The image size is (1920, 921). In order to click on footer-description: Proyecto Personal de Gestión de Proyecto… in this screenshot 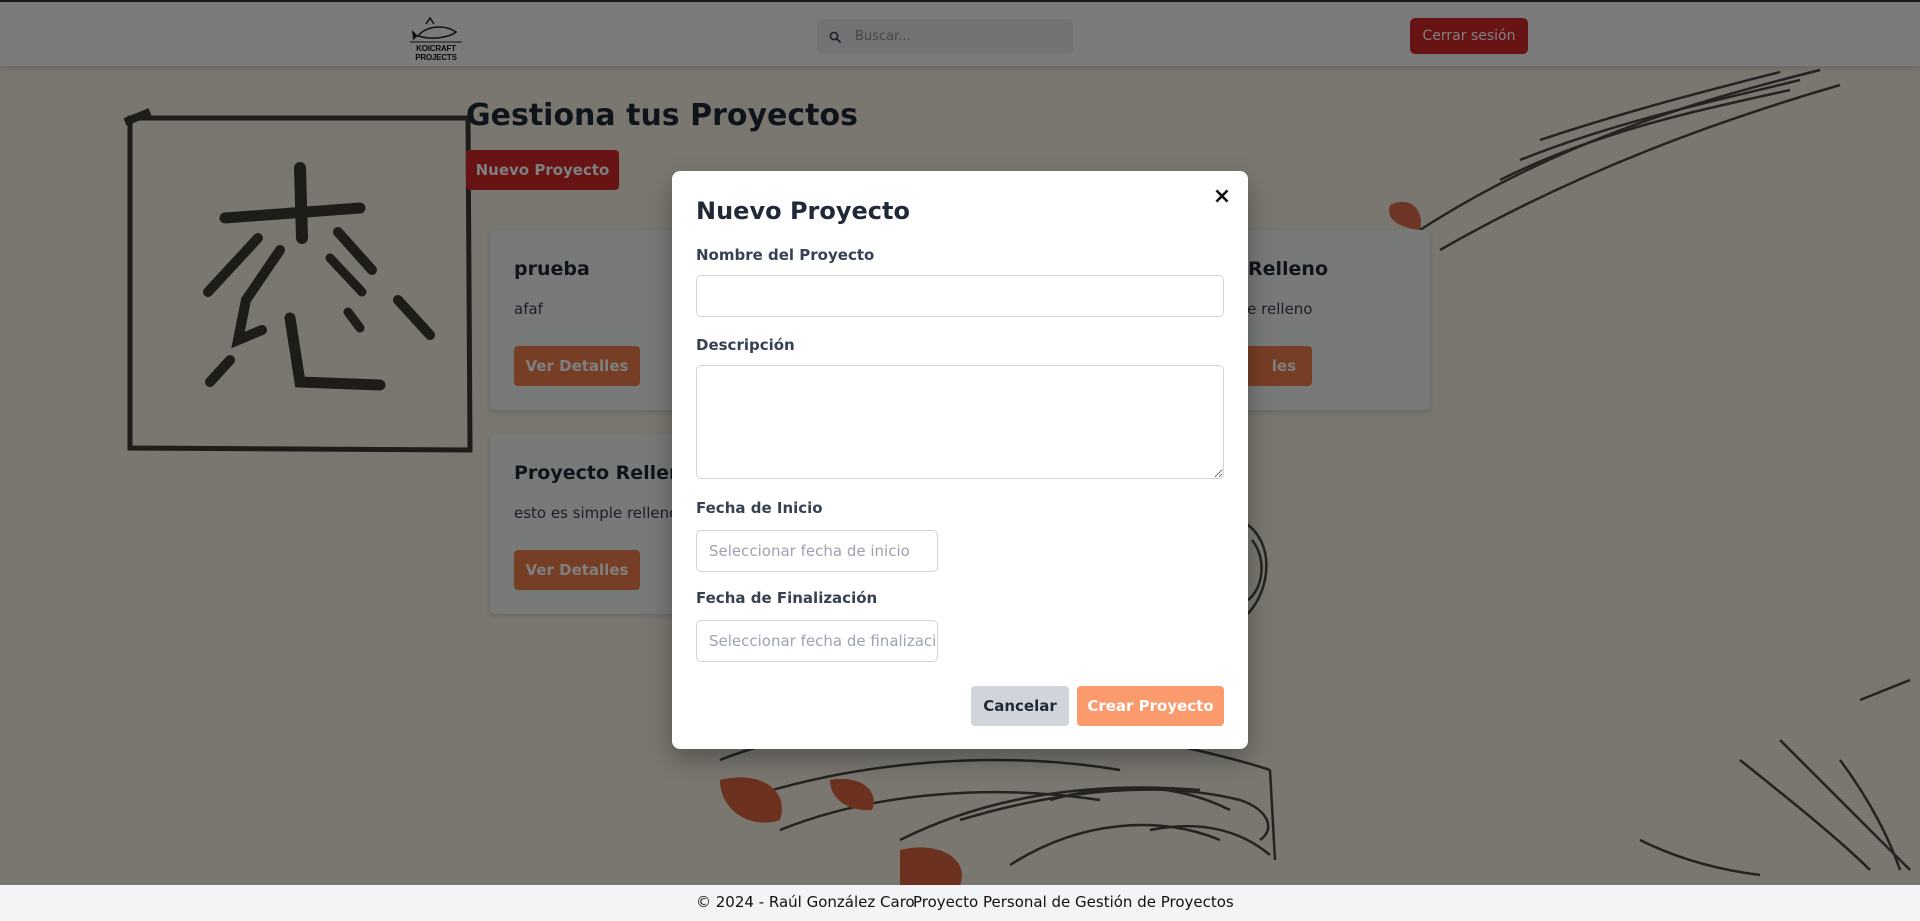, I will do `click(1073, 902)`.